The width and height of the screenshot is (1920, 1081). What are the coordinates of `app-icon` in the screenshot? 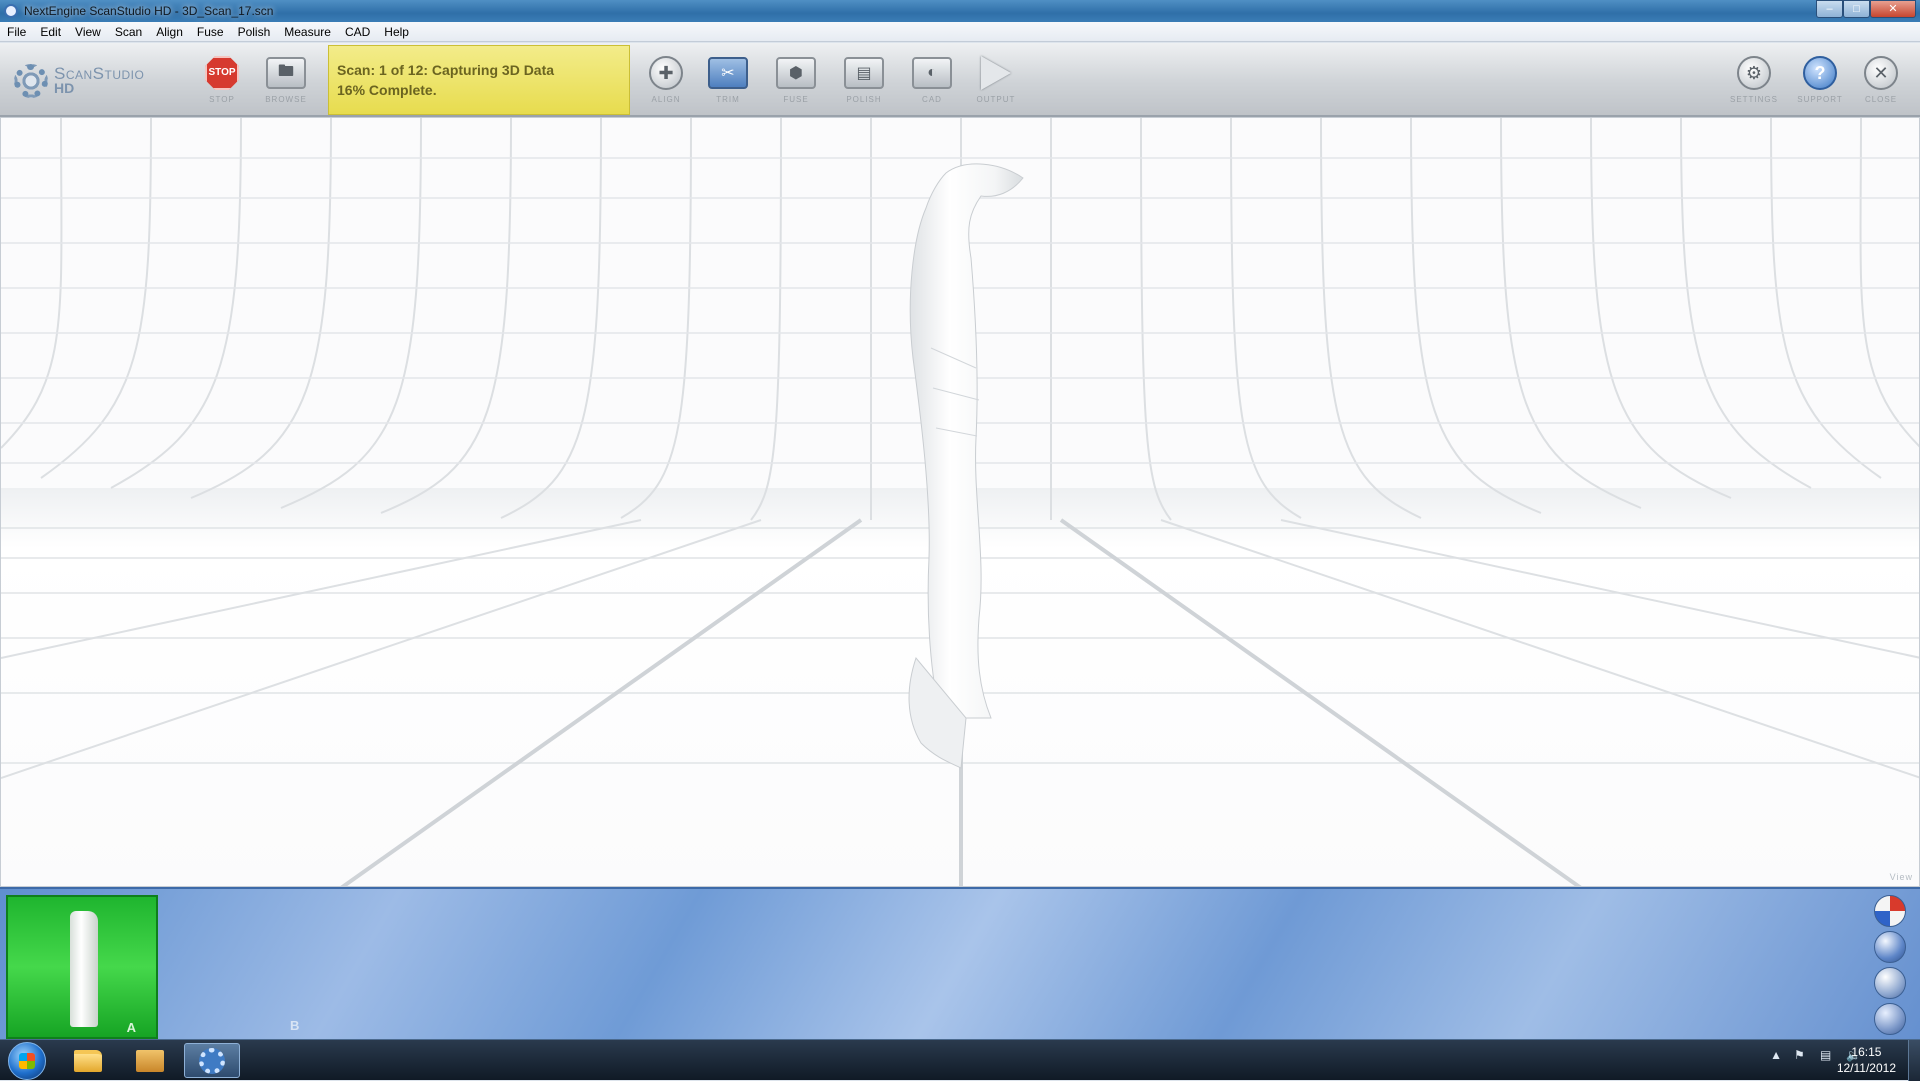 It's located at (11, 11).